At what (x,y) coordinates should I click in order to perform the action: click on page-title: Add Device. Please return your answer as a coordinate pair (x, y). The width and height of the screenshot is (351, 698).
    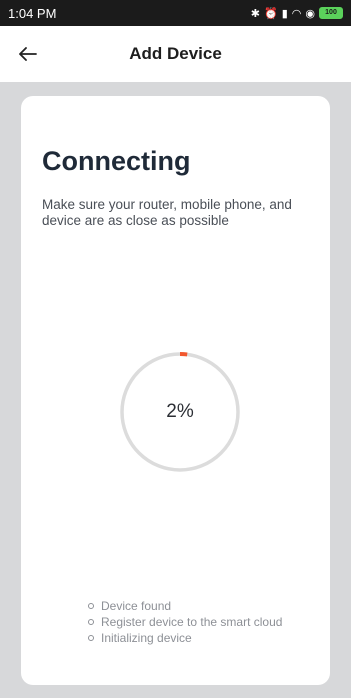
    Looking at the image, I should click on (175, 53).